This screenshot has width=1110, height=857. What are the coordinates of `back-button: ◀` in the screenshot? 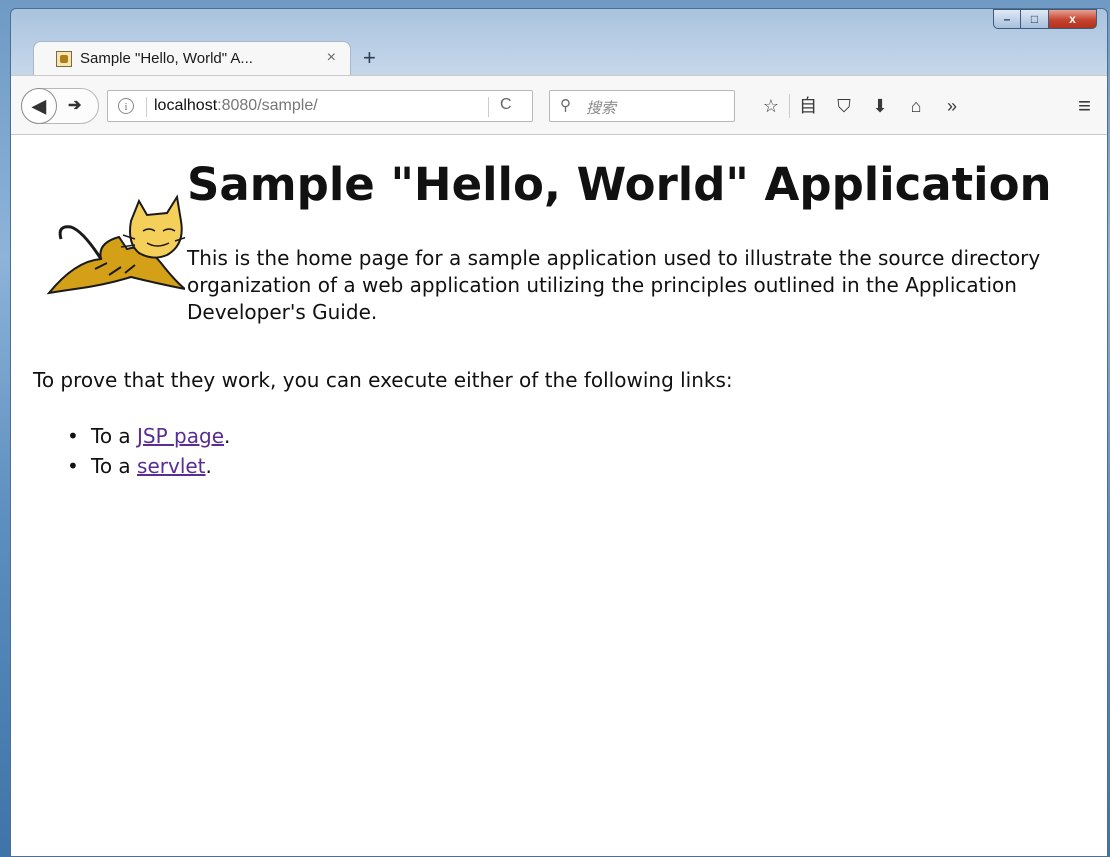 It's located at (39, 106).